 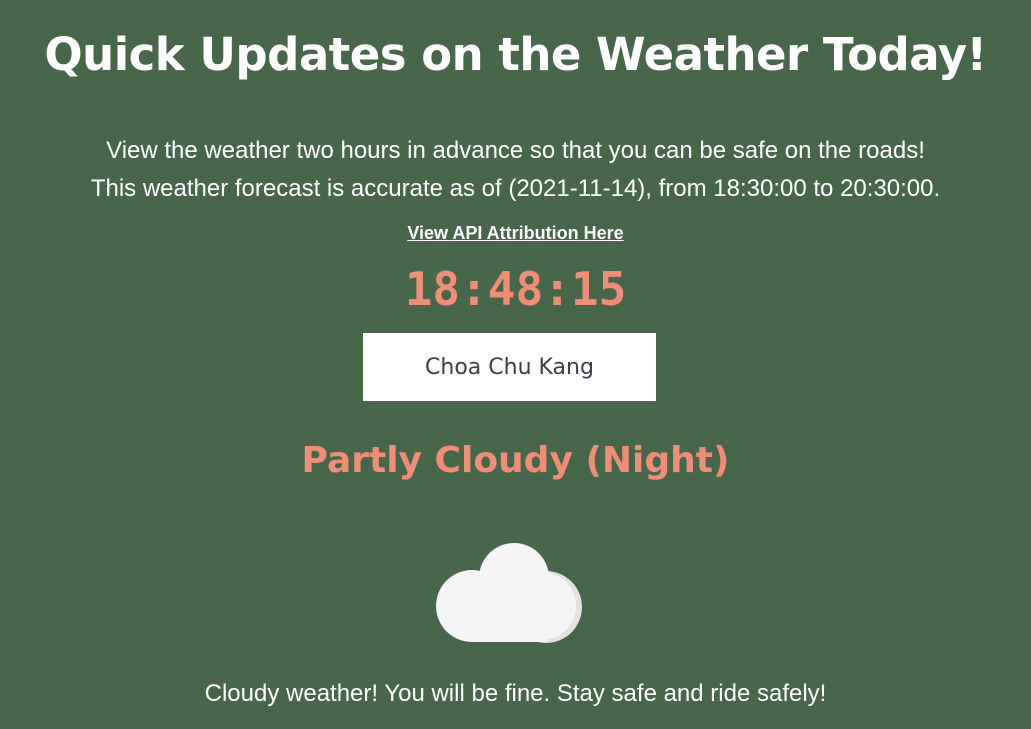 What do you see at coordinates (509, 593) in the screenshot?
I see `cloud-icon` at bounding box center [509, 593].